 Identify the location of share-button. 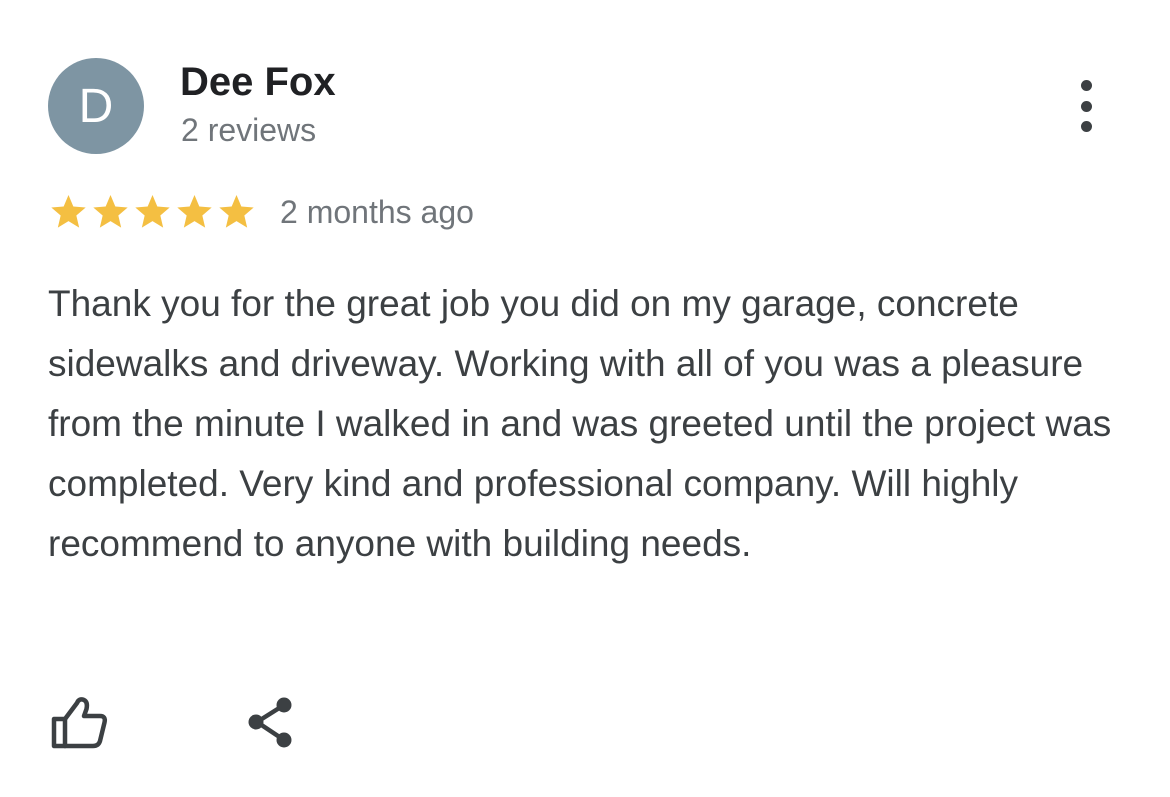
(270, 722).